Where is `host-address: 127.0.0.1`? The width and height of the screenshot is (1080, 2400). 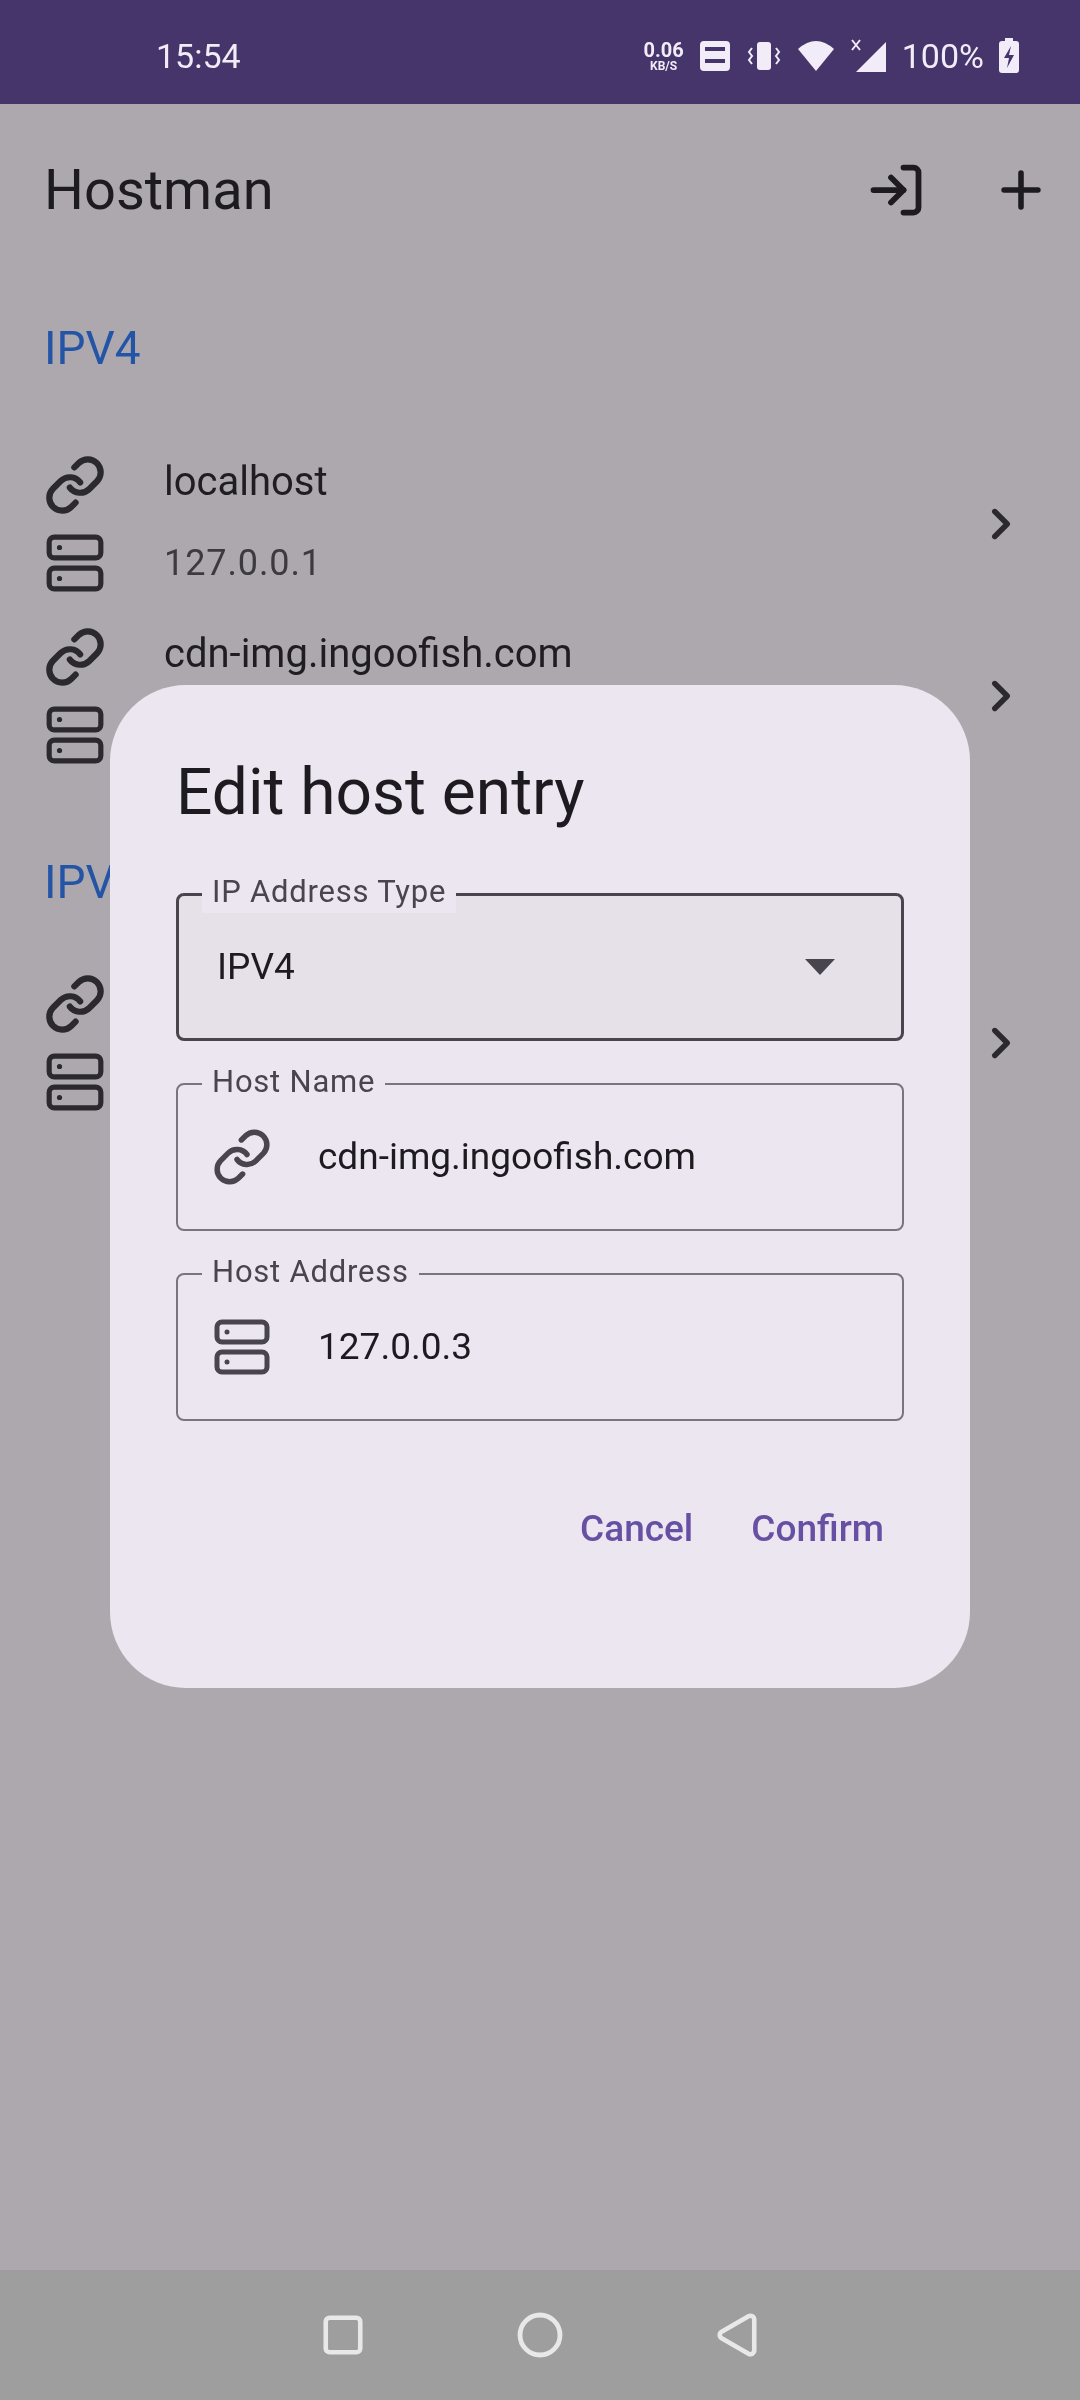 host-address: 127.0.0.1 is located at coordinates (243, 563).